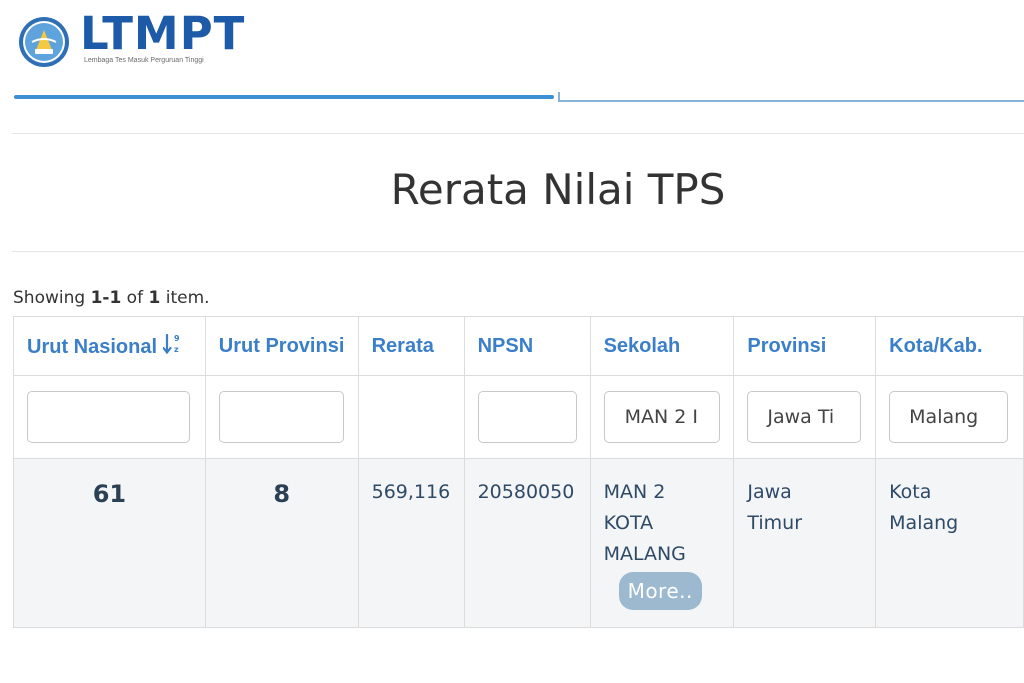  What do you see at coordinates (924, 523) in the screenshot?
I see `kota-line: Malang` at bounding box center [924, 523].